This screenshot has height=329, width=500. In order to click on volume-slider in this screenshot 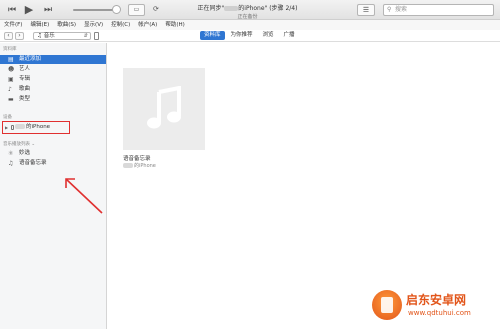, I will do `click(95, 10)`.